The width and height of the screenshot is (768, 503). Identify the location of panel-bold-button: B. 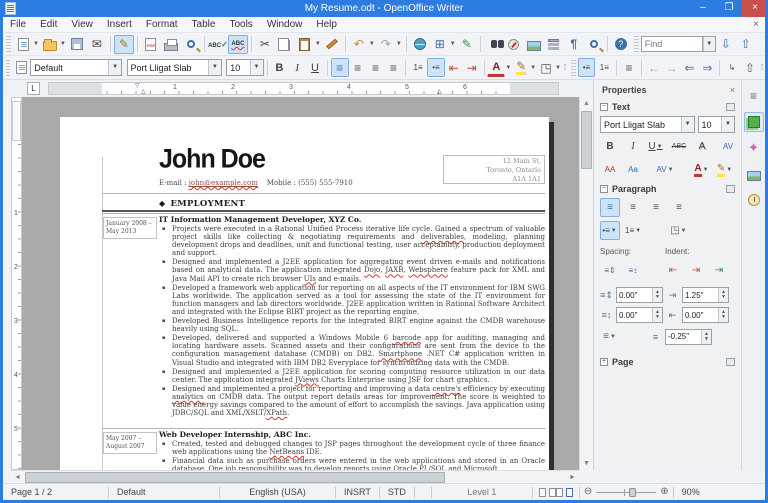
(610, 146).